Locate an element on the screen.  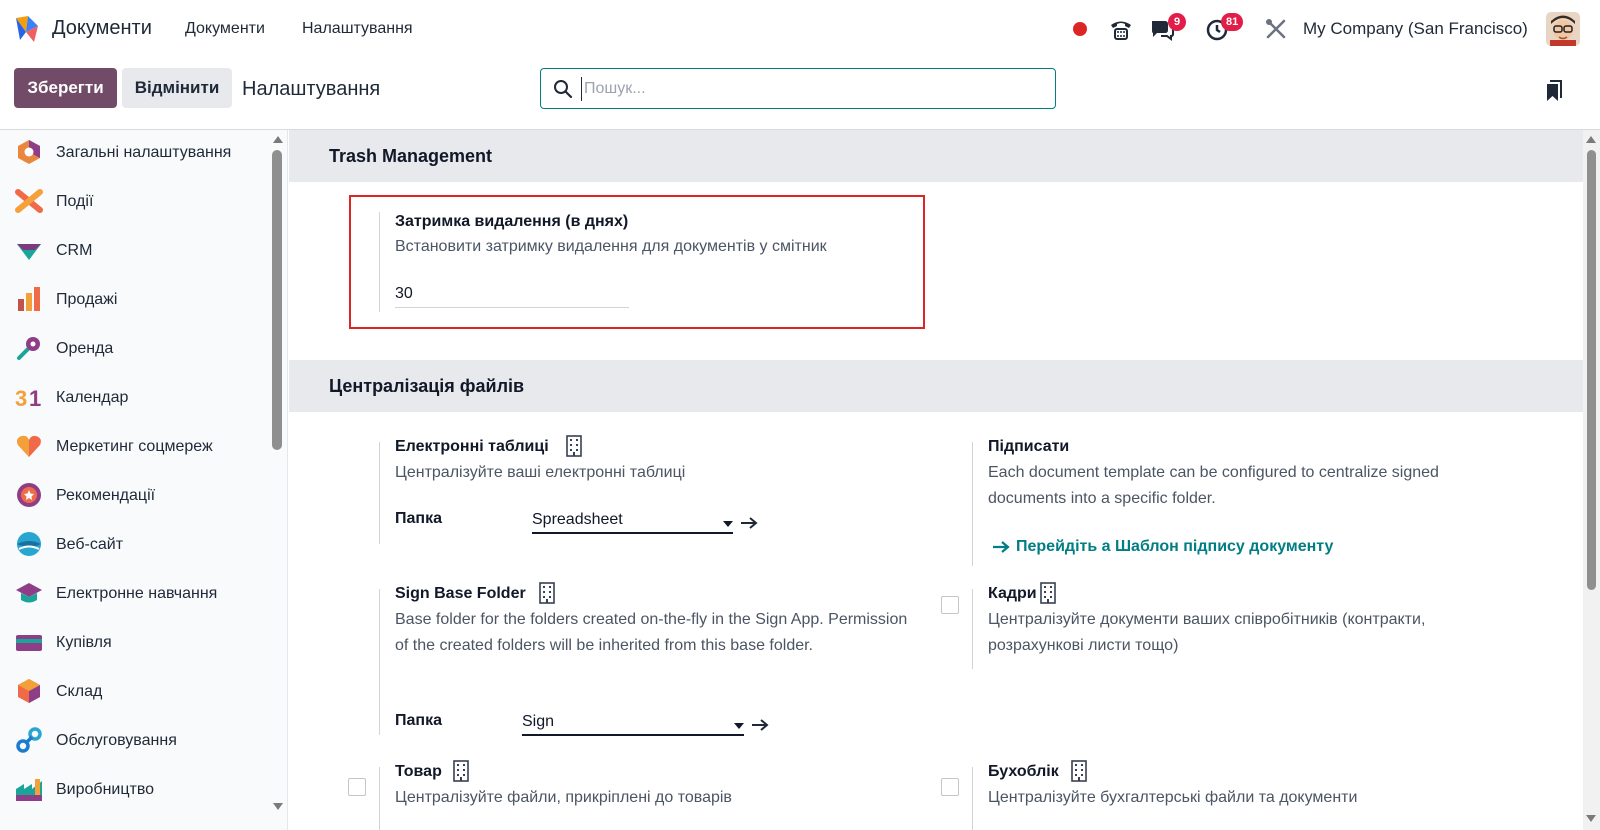
debug-tools-icon is located at coordinates (1276, 29).